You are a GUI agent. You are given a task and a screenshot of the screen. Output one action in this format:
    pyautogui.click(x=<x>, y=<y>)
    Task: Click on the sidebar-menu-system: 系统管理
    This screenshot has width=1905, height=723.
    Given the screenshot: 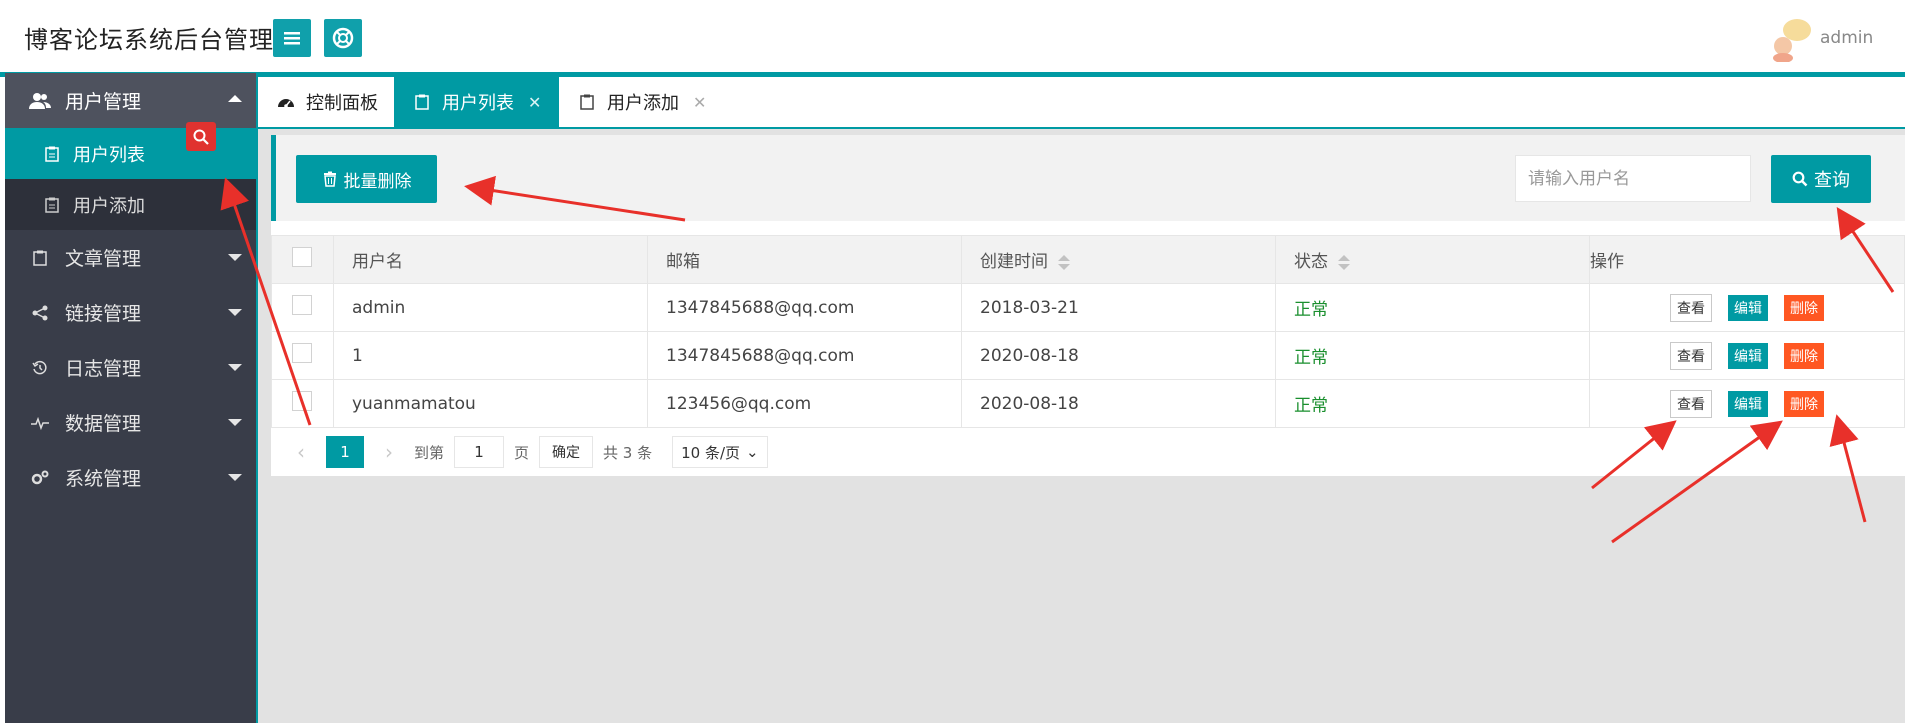 What is the action you would take?
    pyautogui.click(x=130, y=477)
    